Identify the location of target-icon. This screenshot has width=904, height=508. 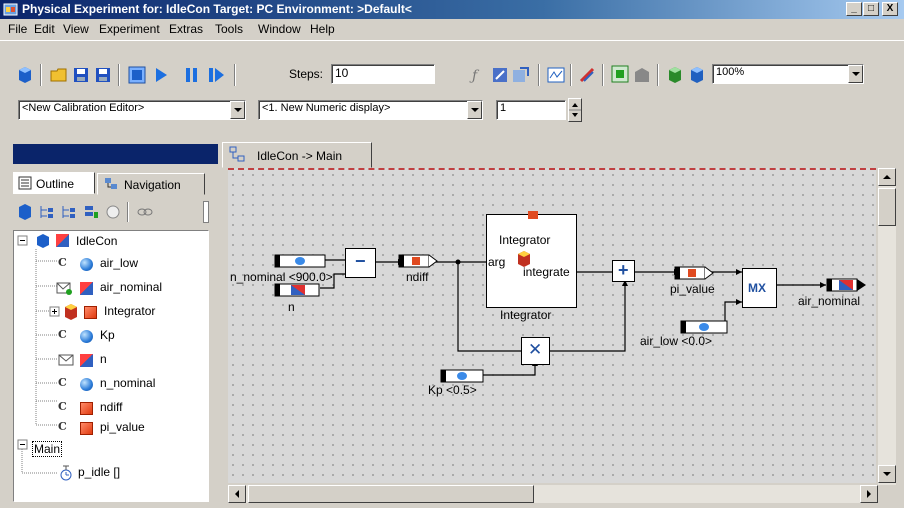
(620, 74).